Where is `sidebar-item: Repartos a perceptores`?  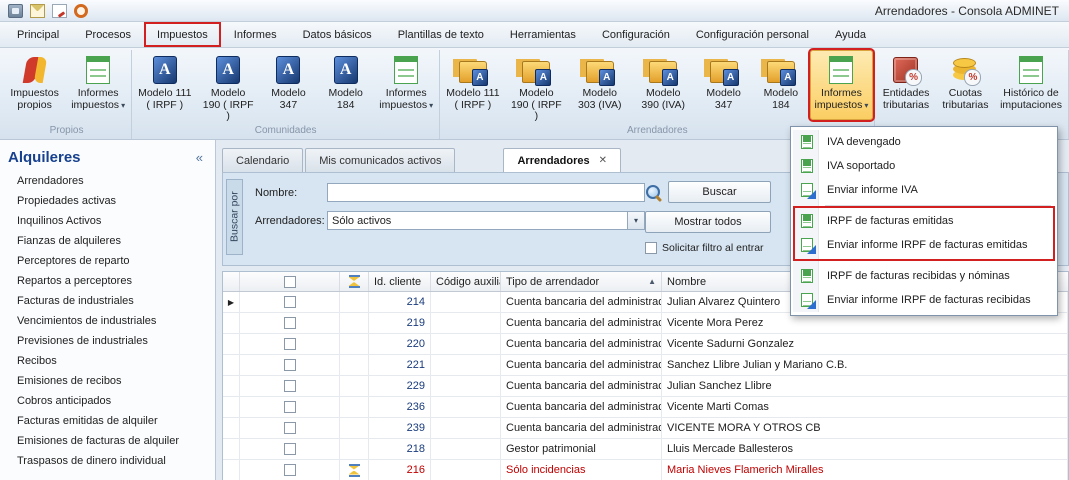
sidebar-item: Repartos a perceptores is located at coordinates (107, 281).